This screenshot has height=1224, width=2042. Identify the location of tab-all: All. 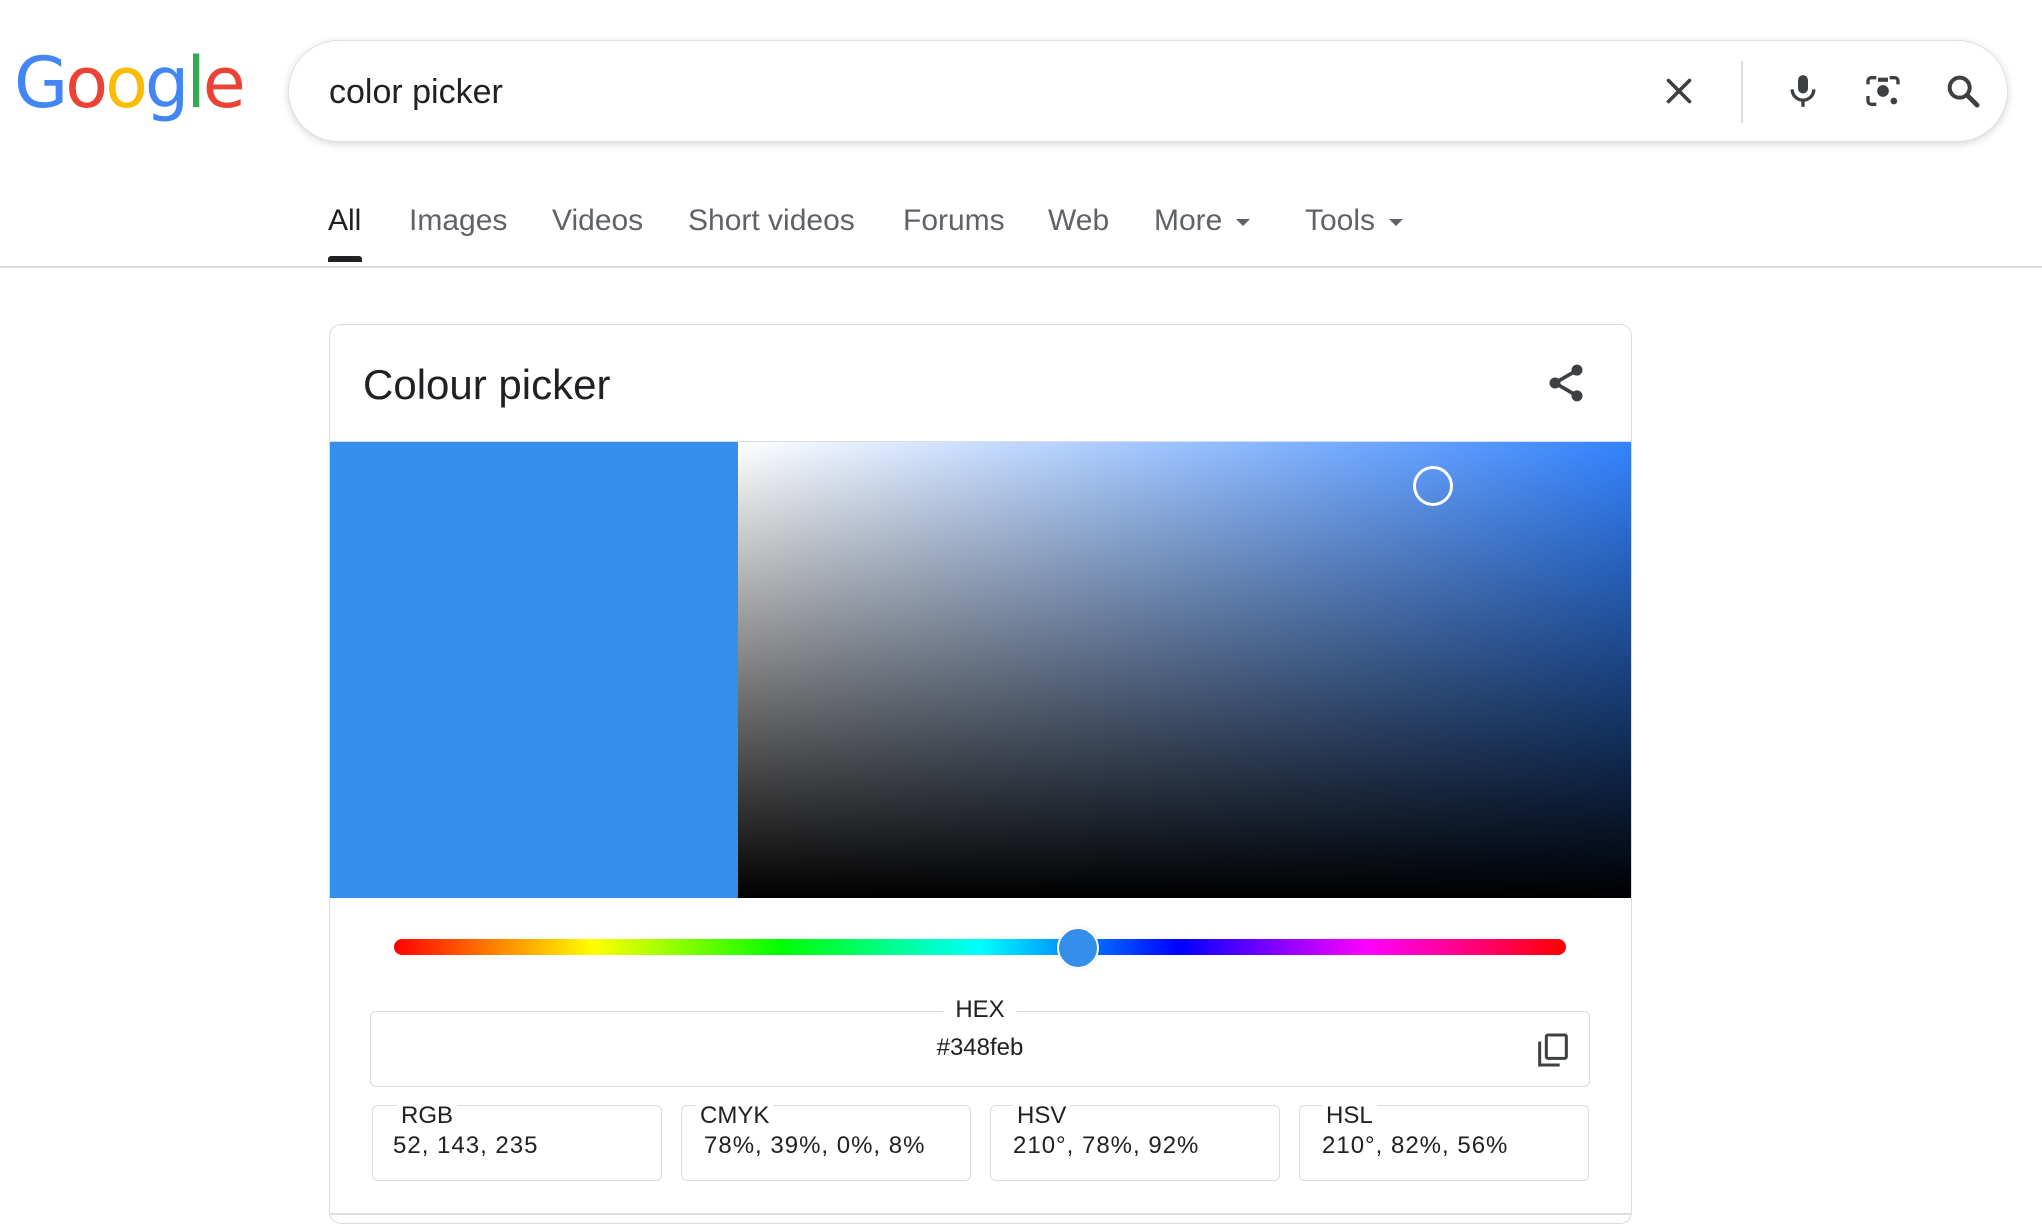
(344, 221).